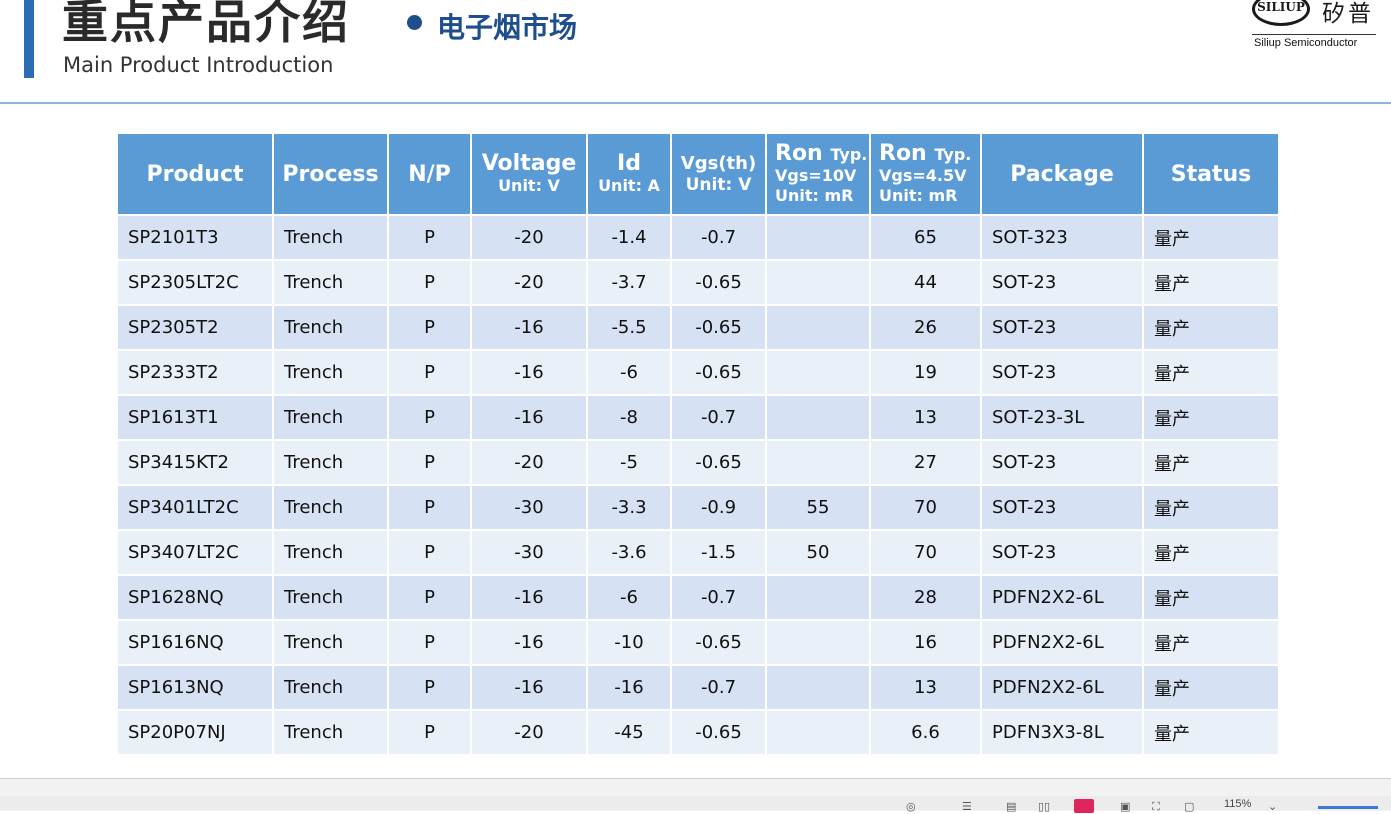  What do you see at coordinates (1306, 43) in the screenshot?
I see `logo-company-name: Siliup Semiconductor` at bounding box center [1306, 43].